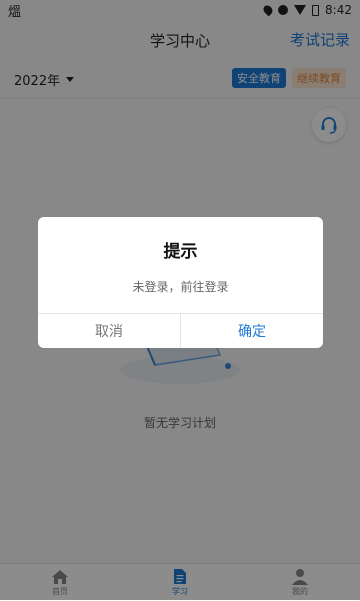 The height and width of the screenshot is (601, 360). I want to click on cancel-button: 取消, so click(109, 331).